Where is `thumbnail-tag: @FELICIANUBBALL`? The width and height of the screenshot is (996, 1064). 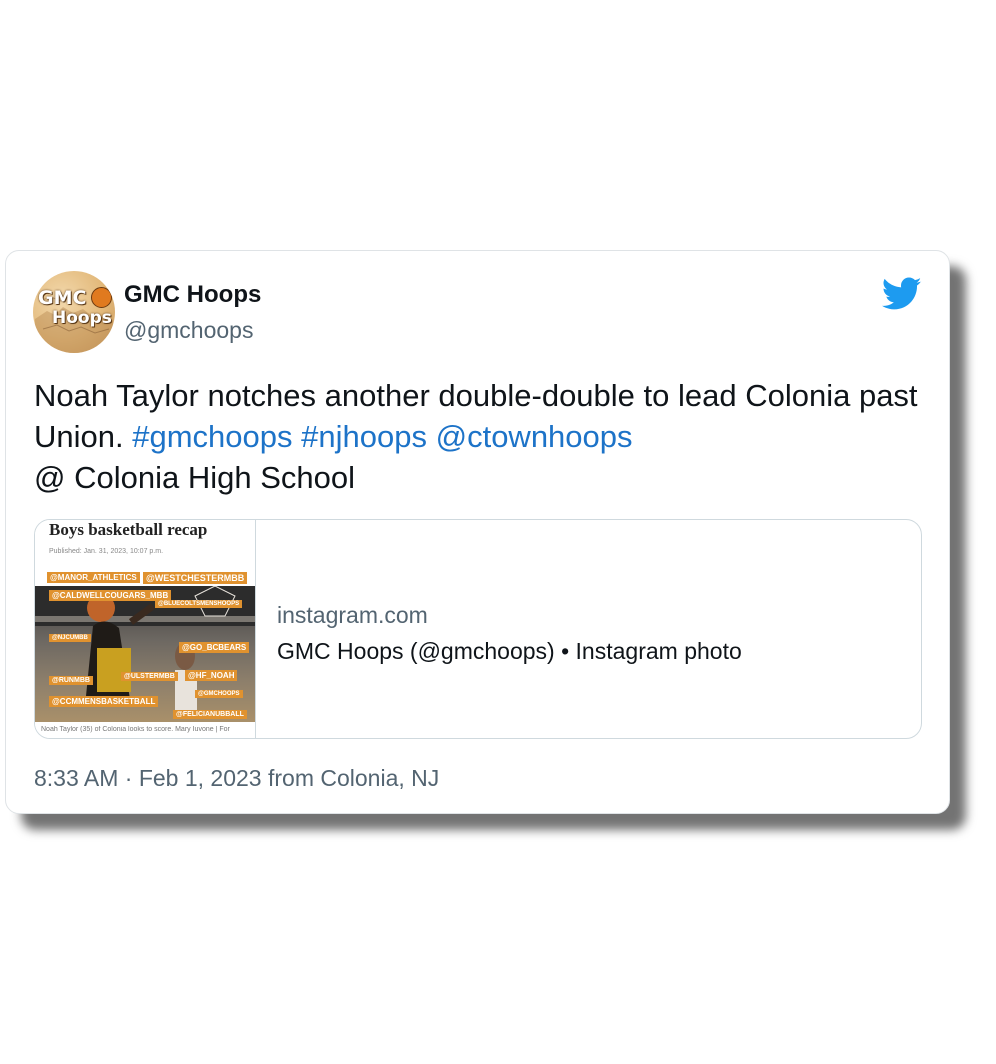 thumbnail-tag: @FELICIANUBBALL is located at coordinates (210, 714).